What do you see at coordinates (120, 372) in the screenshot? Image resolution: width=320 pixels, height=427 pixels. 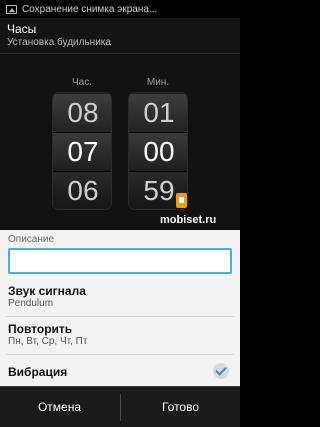 I see `vibration-setting: Вибрация` at bounding box center [120, 372].